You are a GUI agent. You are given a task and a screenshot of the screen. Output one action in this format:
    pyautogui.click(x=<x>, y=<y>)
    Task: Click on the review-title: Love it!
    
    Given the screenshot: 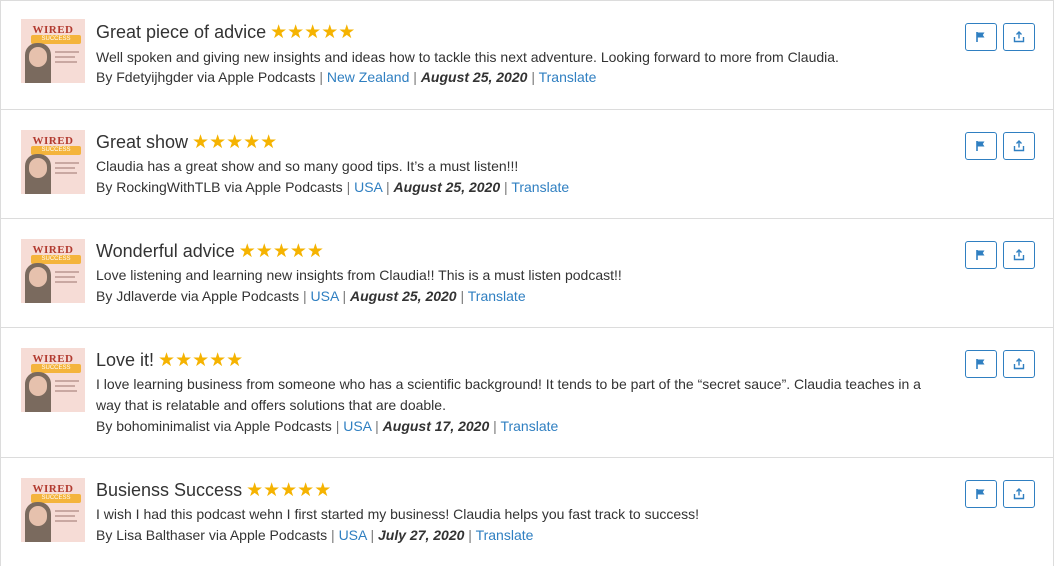 What is the action you would take?
    pyautogui.click(x=125, y=360)
    